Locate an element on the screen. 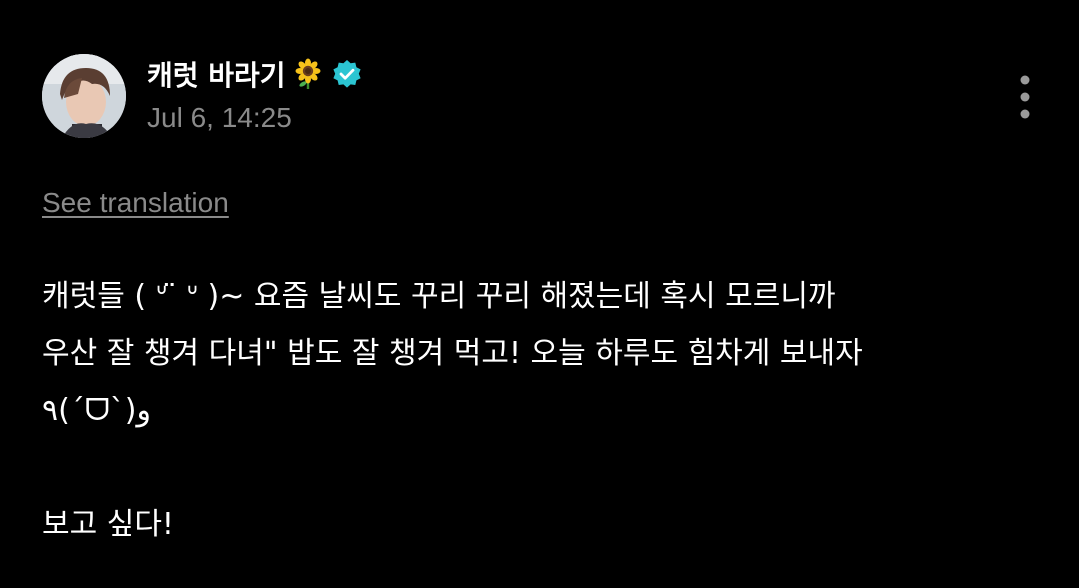 The height and width of the screenshot is (588, 1079). profile-photo is located at coordinates (84, 96).